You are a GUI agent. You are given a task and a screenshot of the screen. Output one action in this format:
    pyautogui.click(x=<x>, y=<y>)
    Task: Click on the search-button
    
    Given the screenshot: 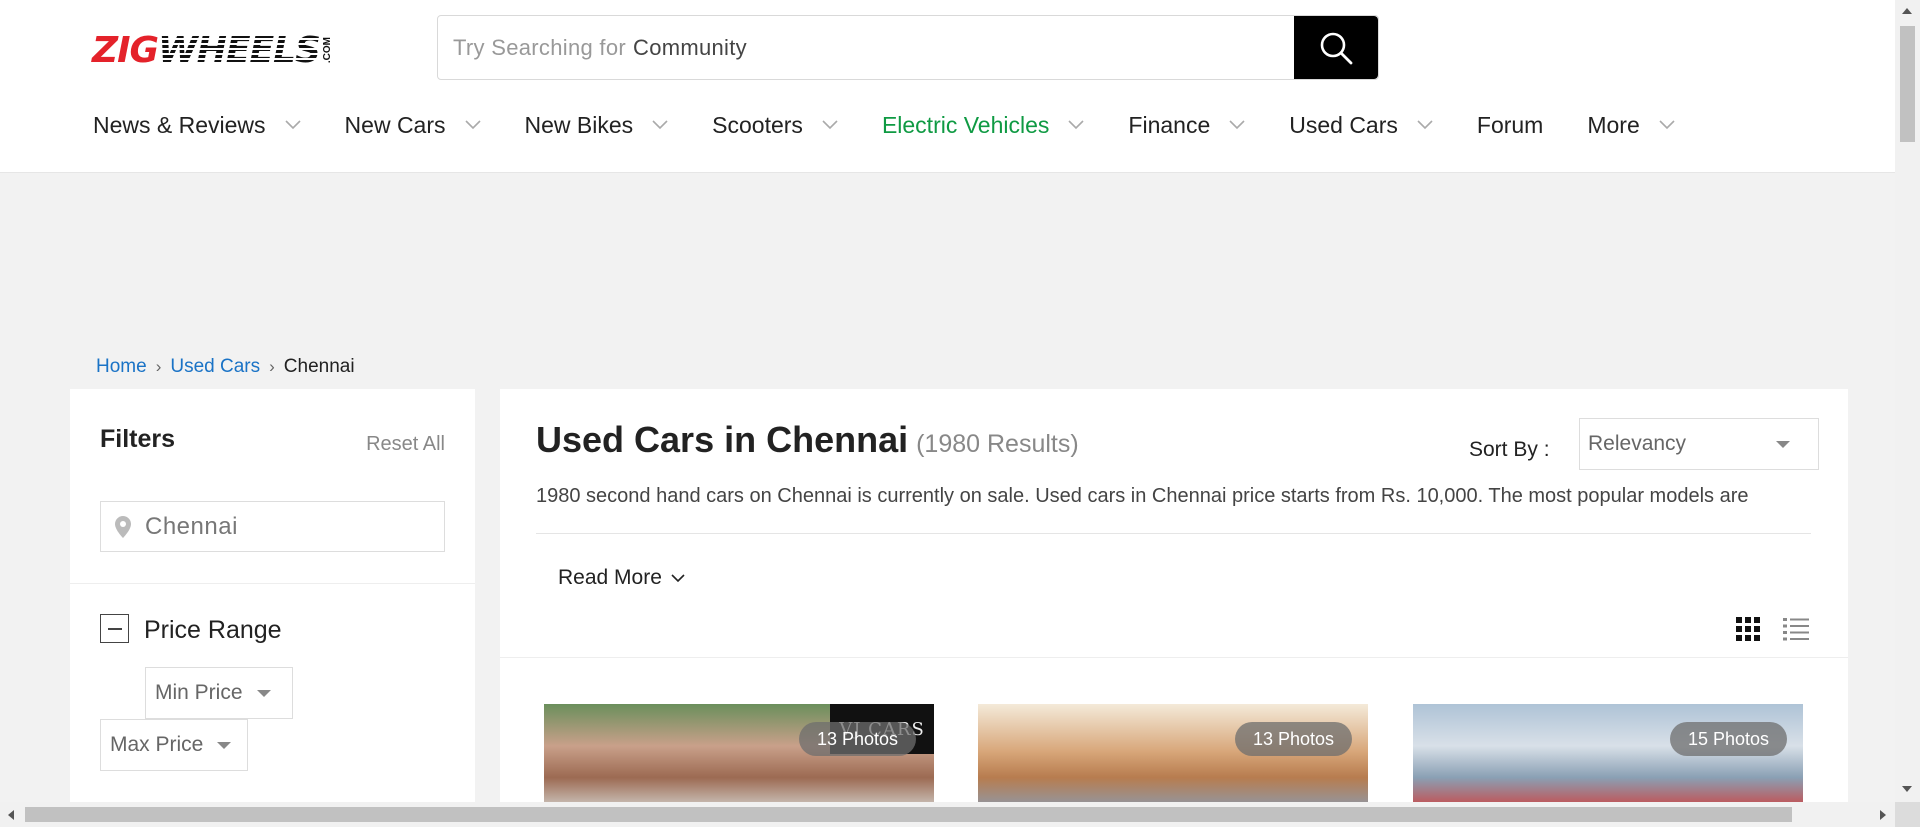 What is the action you would take?
    pyautogui.click(x=1336, y=47)
    